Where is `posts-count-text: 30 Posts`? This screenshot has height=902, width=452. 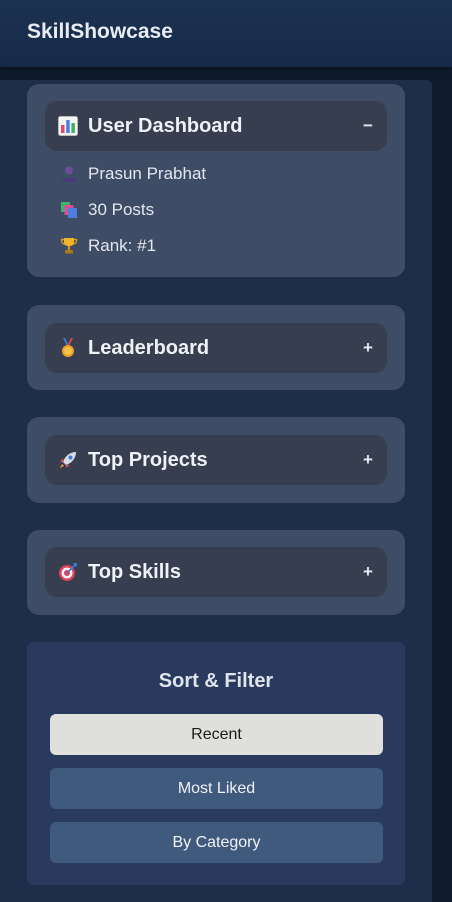
posts-count-text: 30 Posts is located at coordinates (121, 209).